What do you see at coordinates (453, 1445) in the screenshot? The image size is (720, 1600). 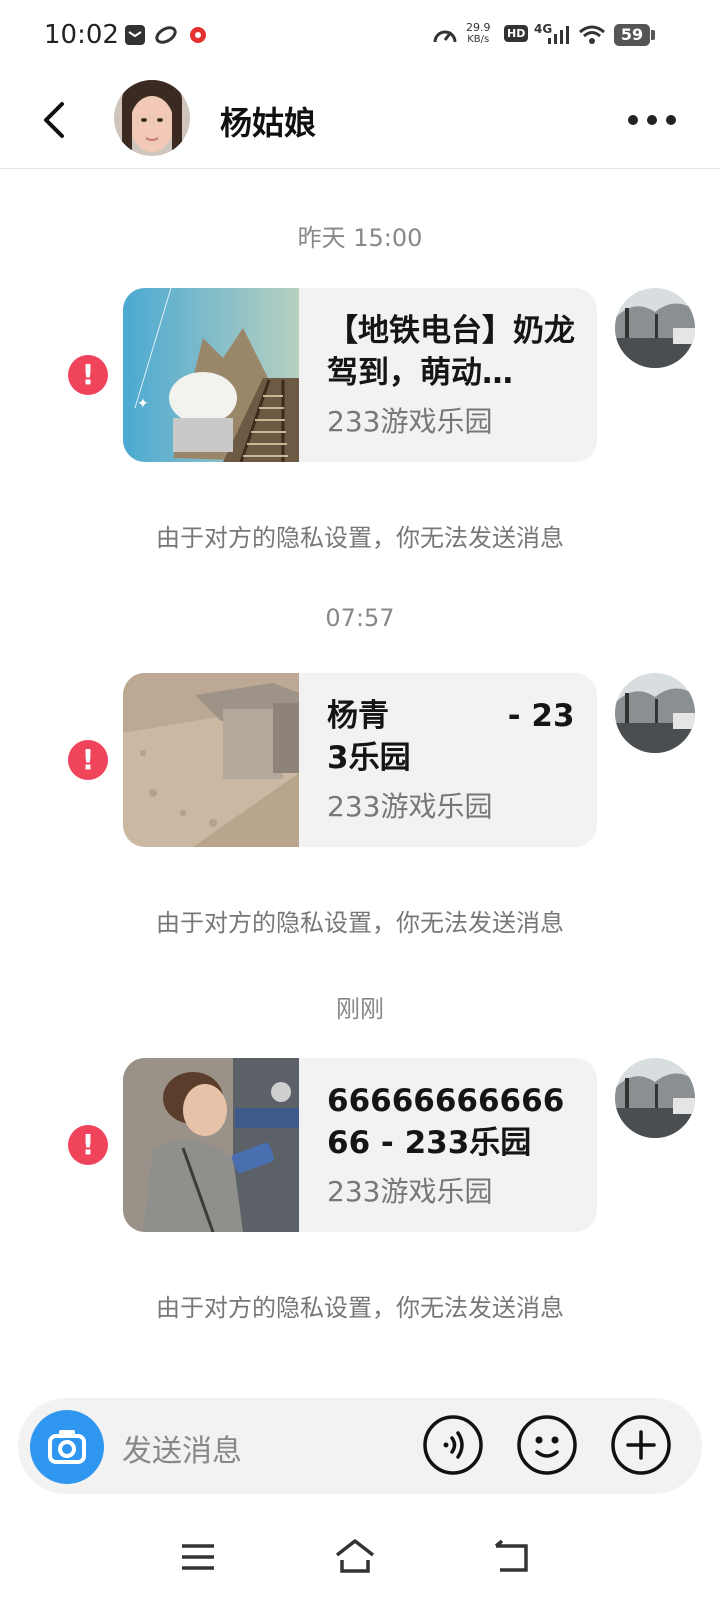 I see `voice-icon` at bounding box center [453, 1445].